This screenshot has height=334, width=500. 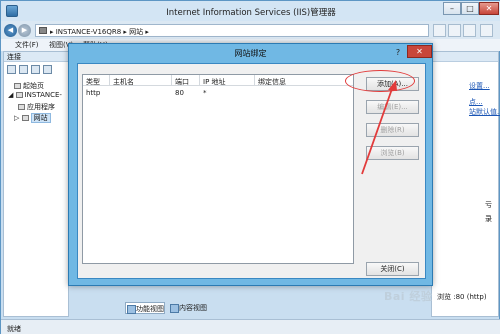 What do you see at coordinates (470, 8) in the screenshot?
I see `maximize-button: □` at bounding box center [470, 8].